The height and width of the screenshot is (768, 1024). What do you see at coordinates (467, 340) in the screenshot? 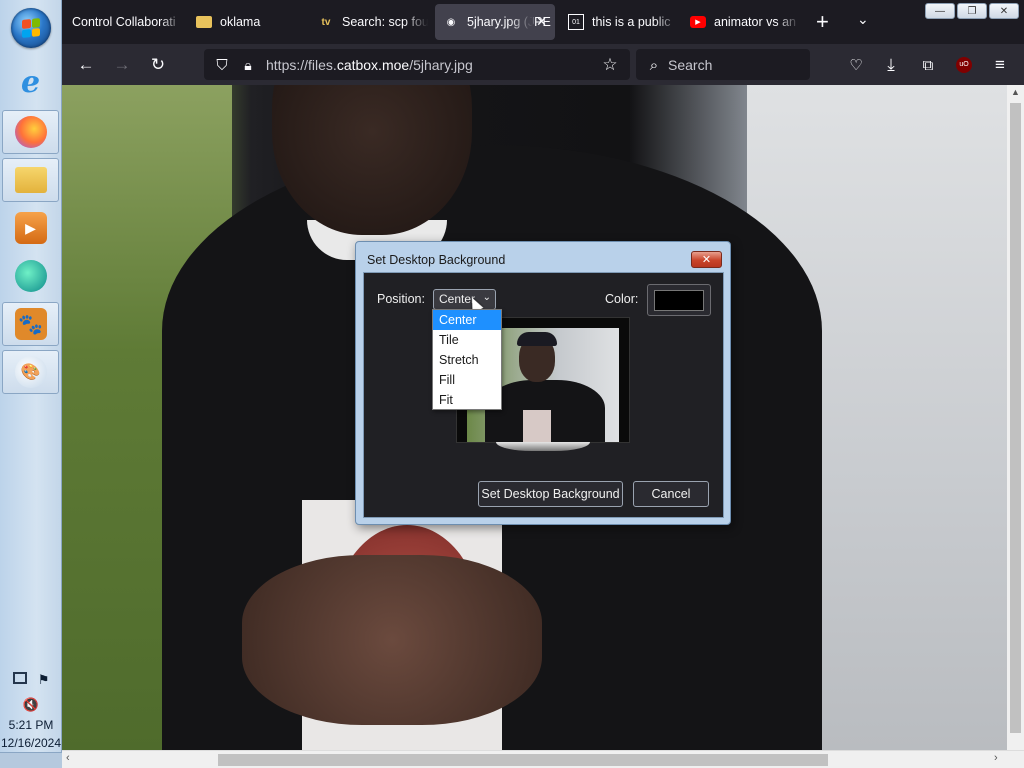
I see `dropdown-option-tile: Tile` at bounding box center [467, 340].